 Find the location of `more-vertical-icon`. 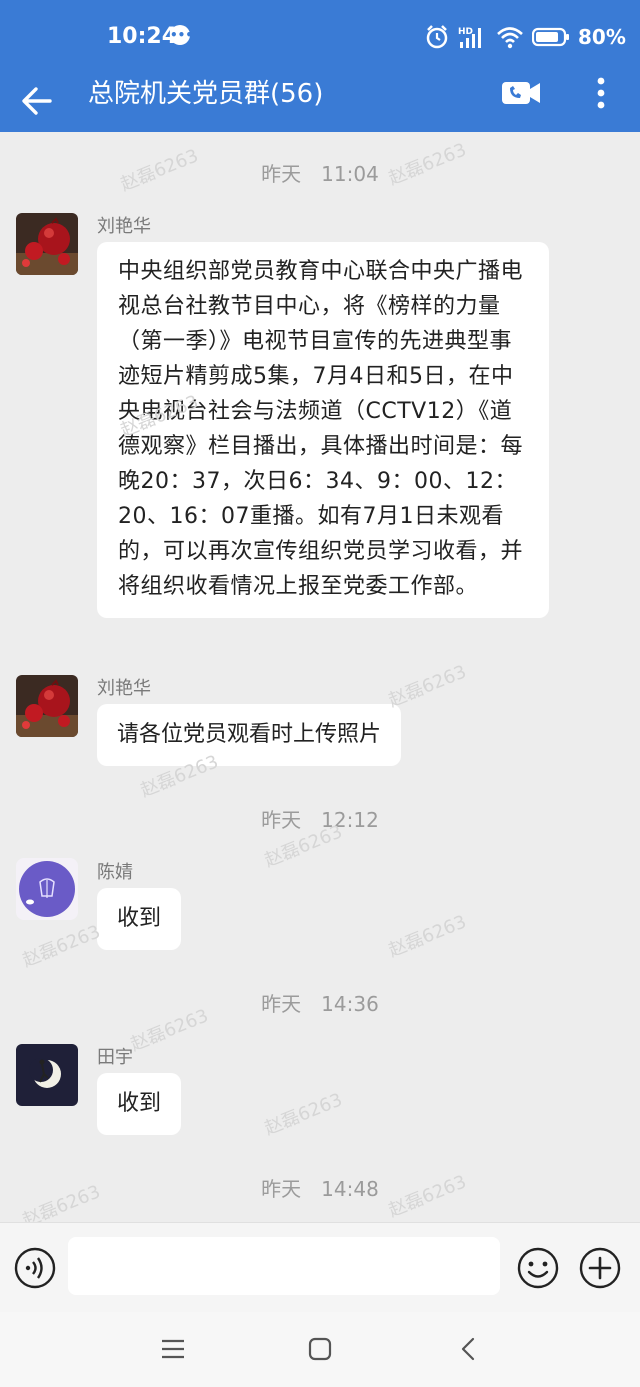

more-vertical-icon is located at coordinates (601, 94).